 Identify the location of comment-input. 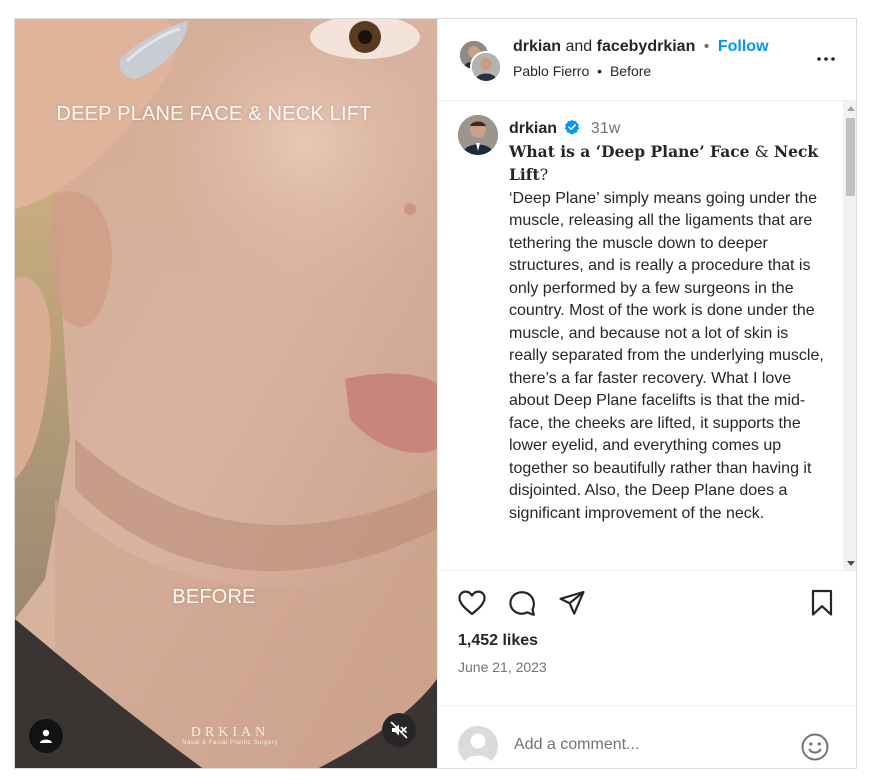
(649, 745).